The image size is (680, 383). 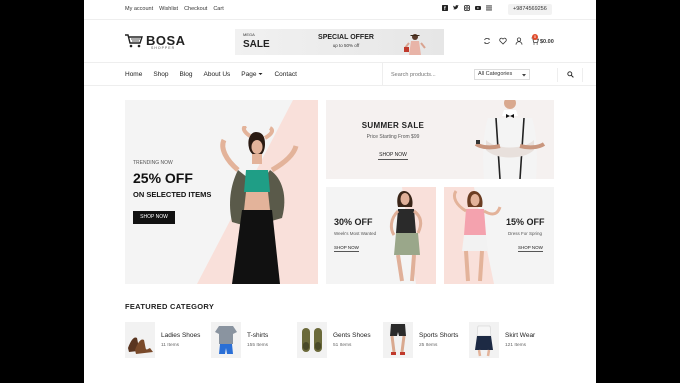 What do you see at coordinates (139, 9) in the screenshot?
I see `my-account-link: My account` at bounding box center [139, 9].